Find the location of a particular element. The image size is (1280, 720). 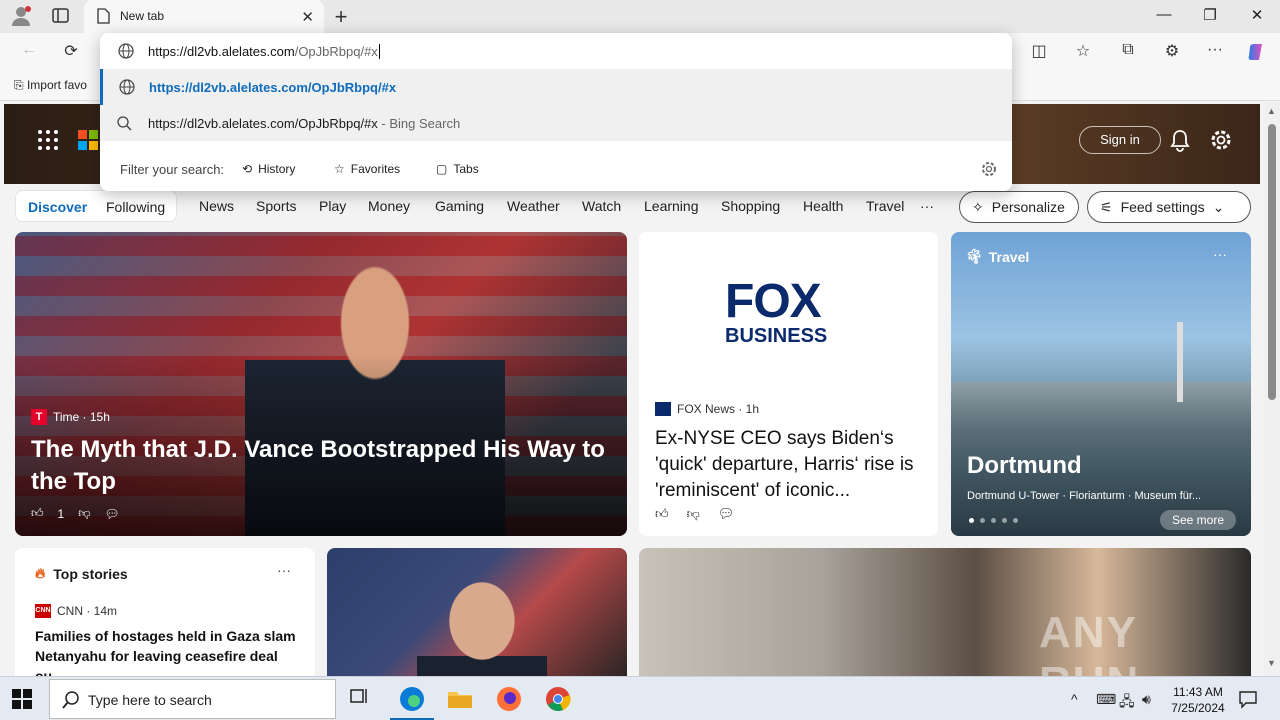

scroll-down-icon: ▼ is located at coordinates (1271, 663).